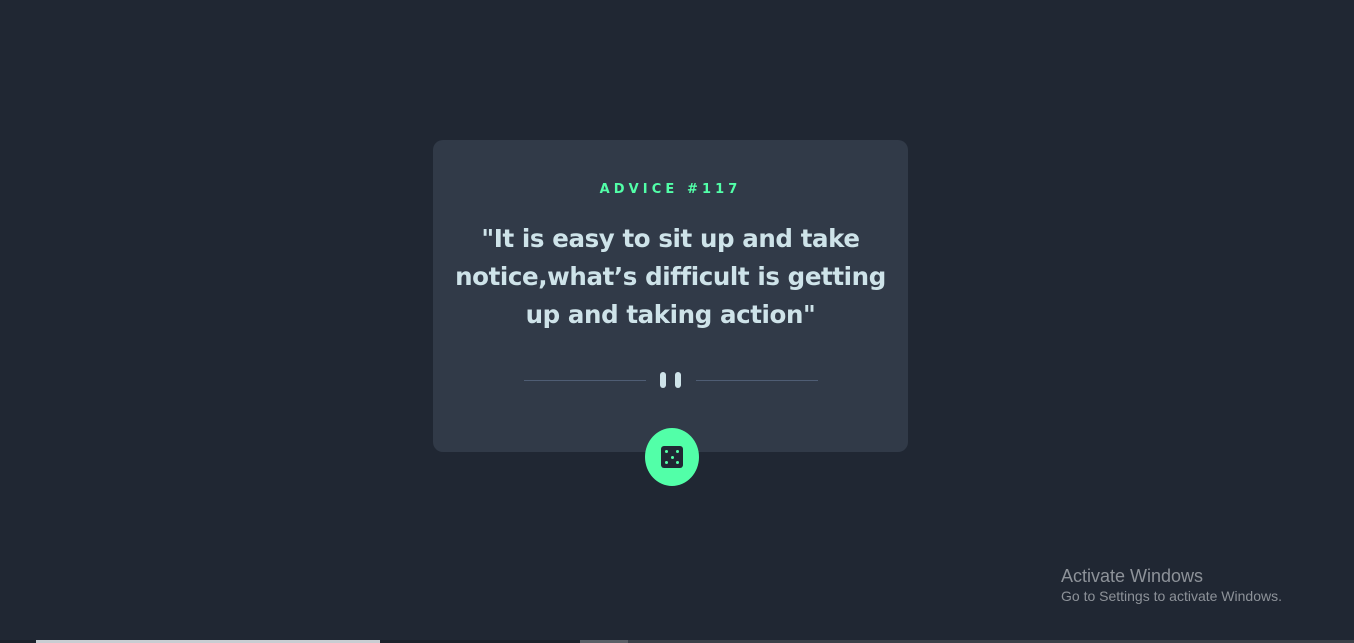 The width and height of the screenshot is (1354, 643). I want to click on pause-icon, so click(671, 380).